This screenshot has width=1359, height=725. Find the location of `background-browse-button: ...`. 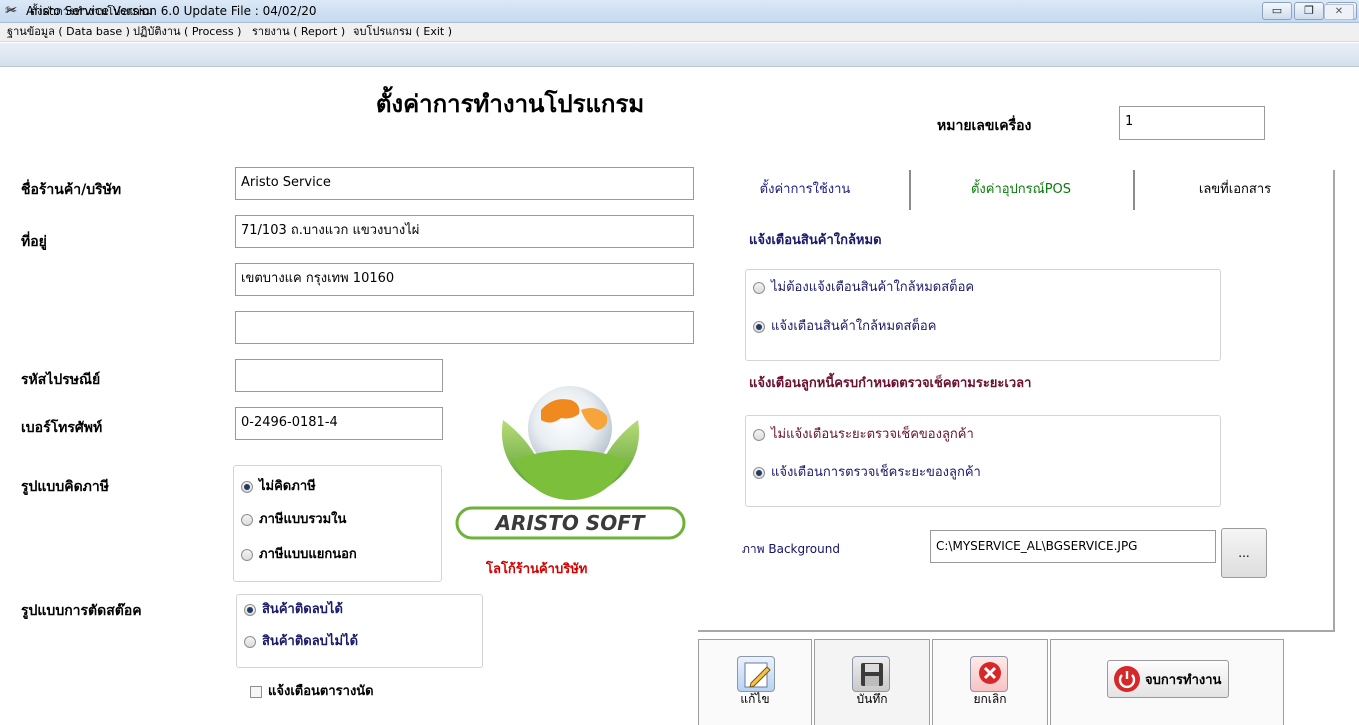

background-browse-button: ... is located at coordinates (1244, 553).